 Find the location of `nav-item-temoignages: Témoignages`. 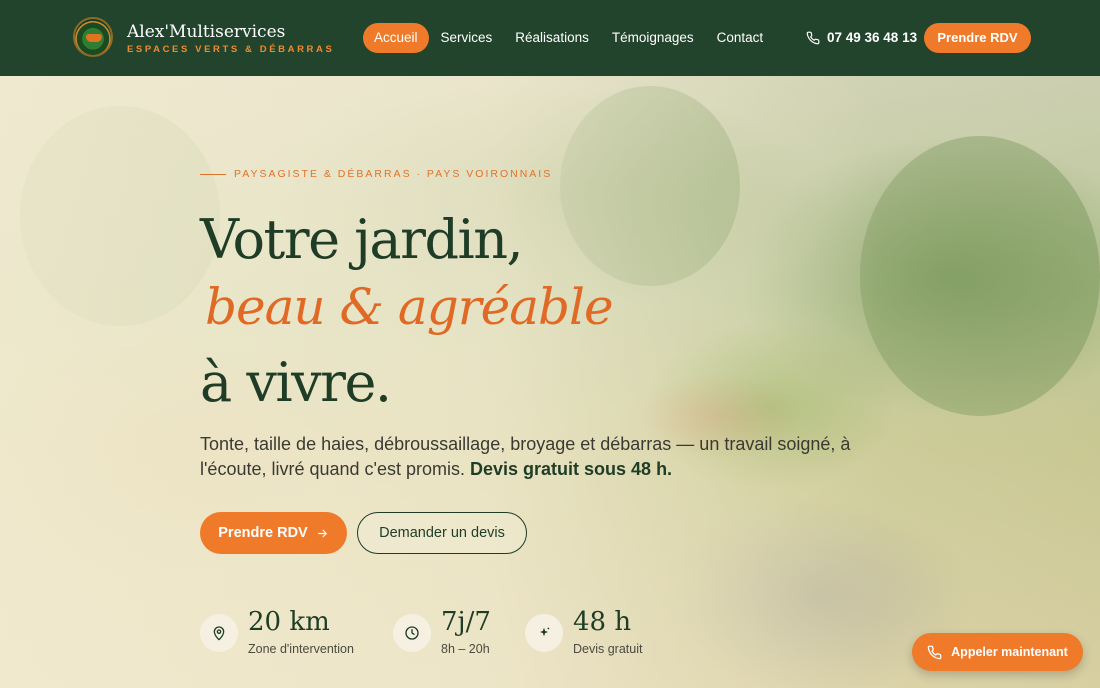

nav-item-temoignages: Témoignages is located at coordinates (653, 38).